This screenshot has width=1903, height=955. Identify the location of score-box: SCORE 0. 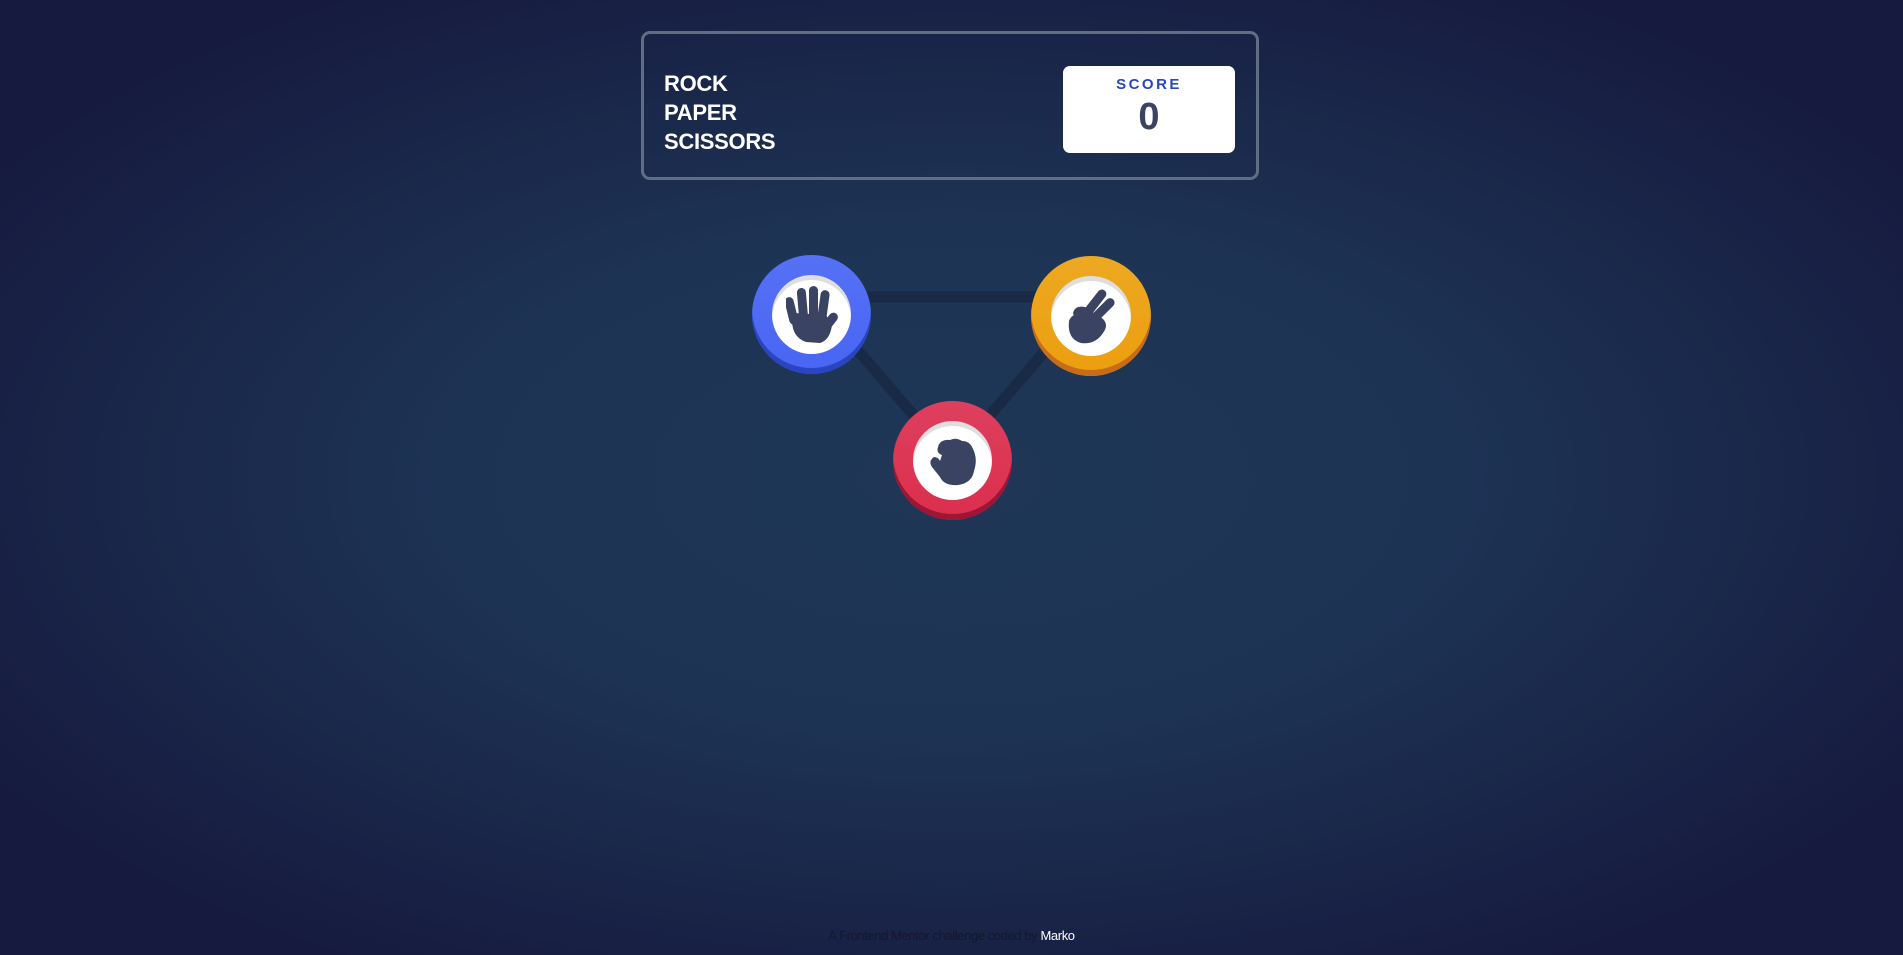
(1149, 109).